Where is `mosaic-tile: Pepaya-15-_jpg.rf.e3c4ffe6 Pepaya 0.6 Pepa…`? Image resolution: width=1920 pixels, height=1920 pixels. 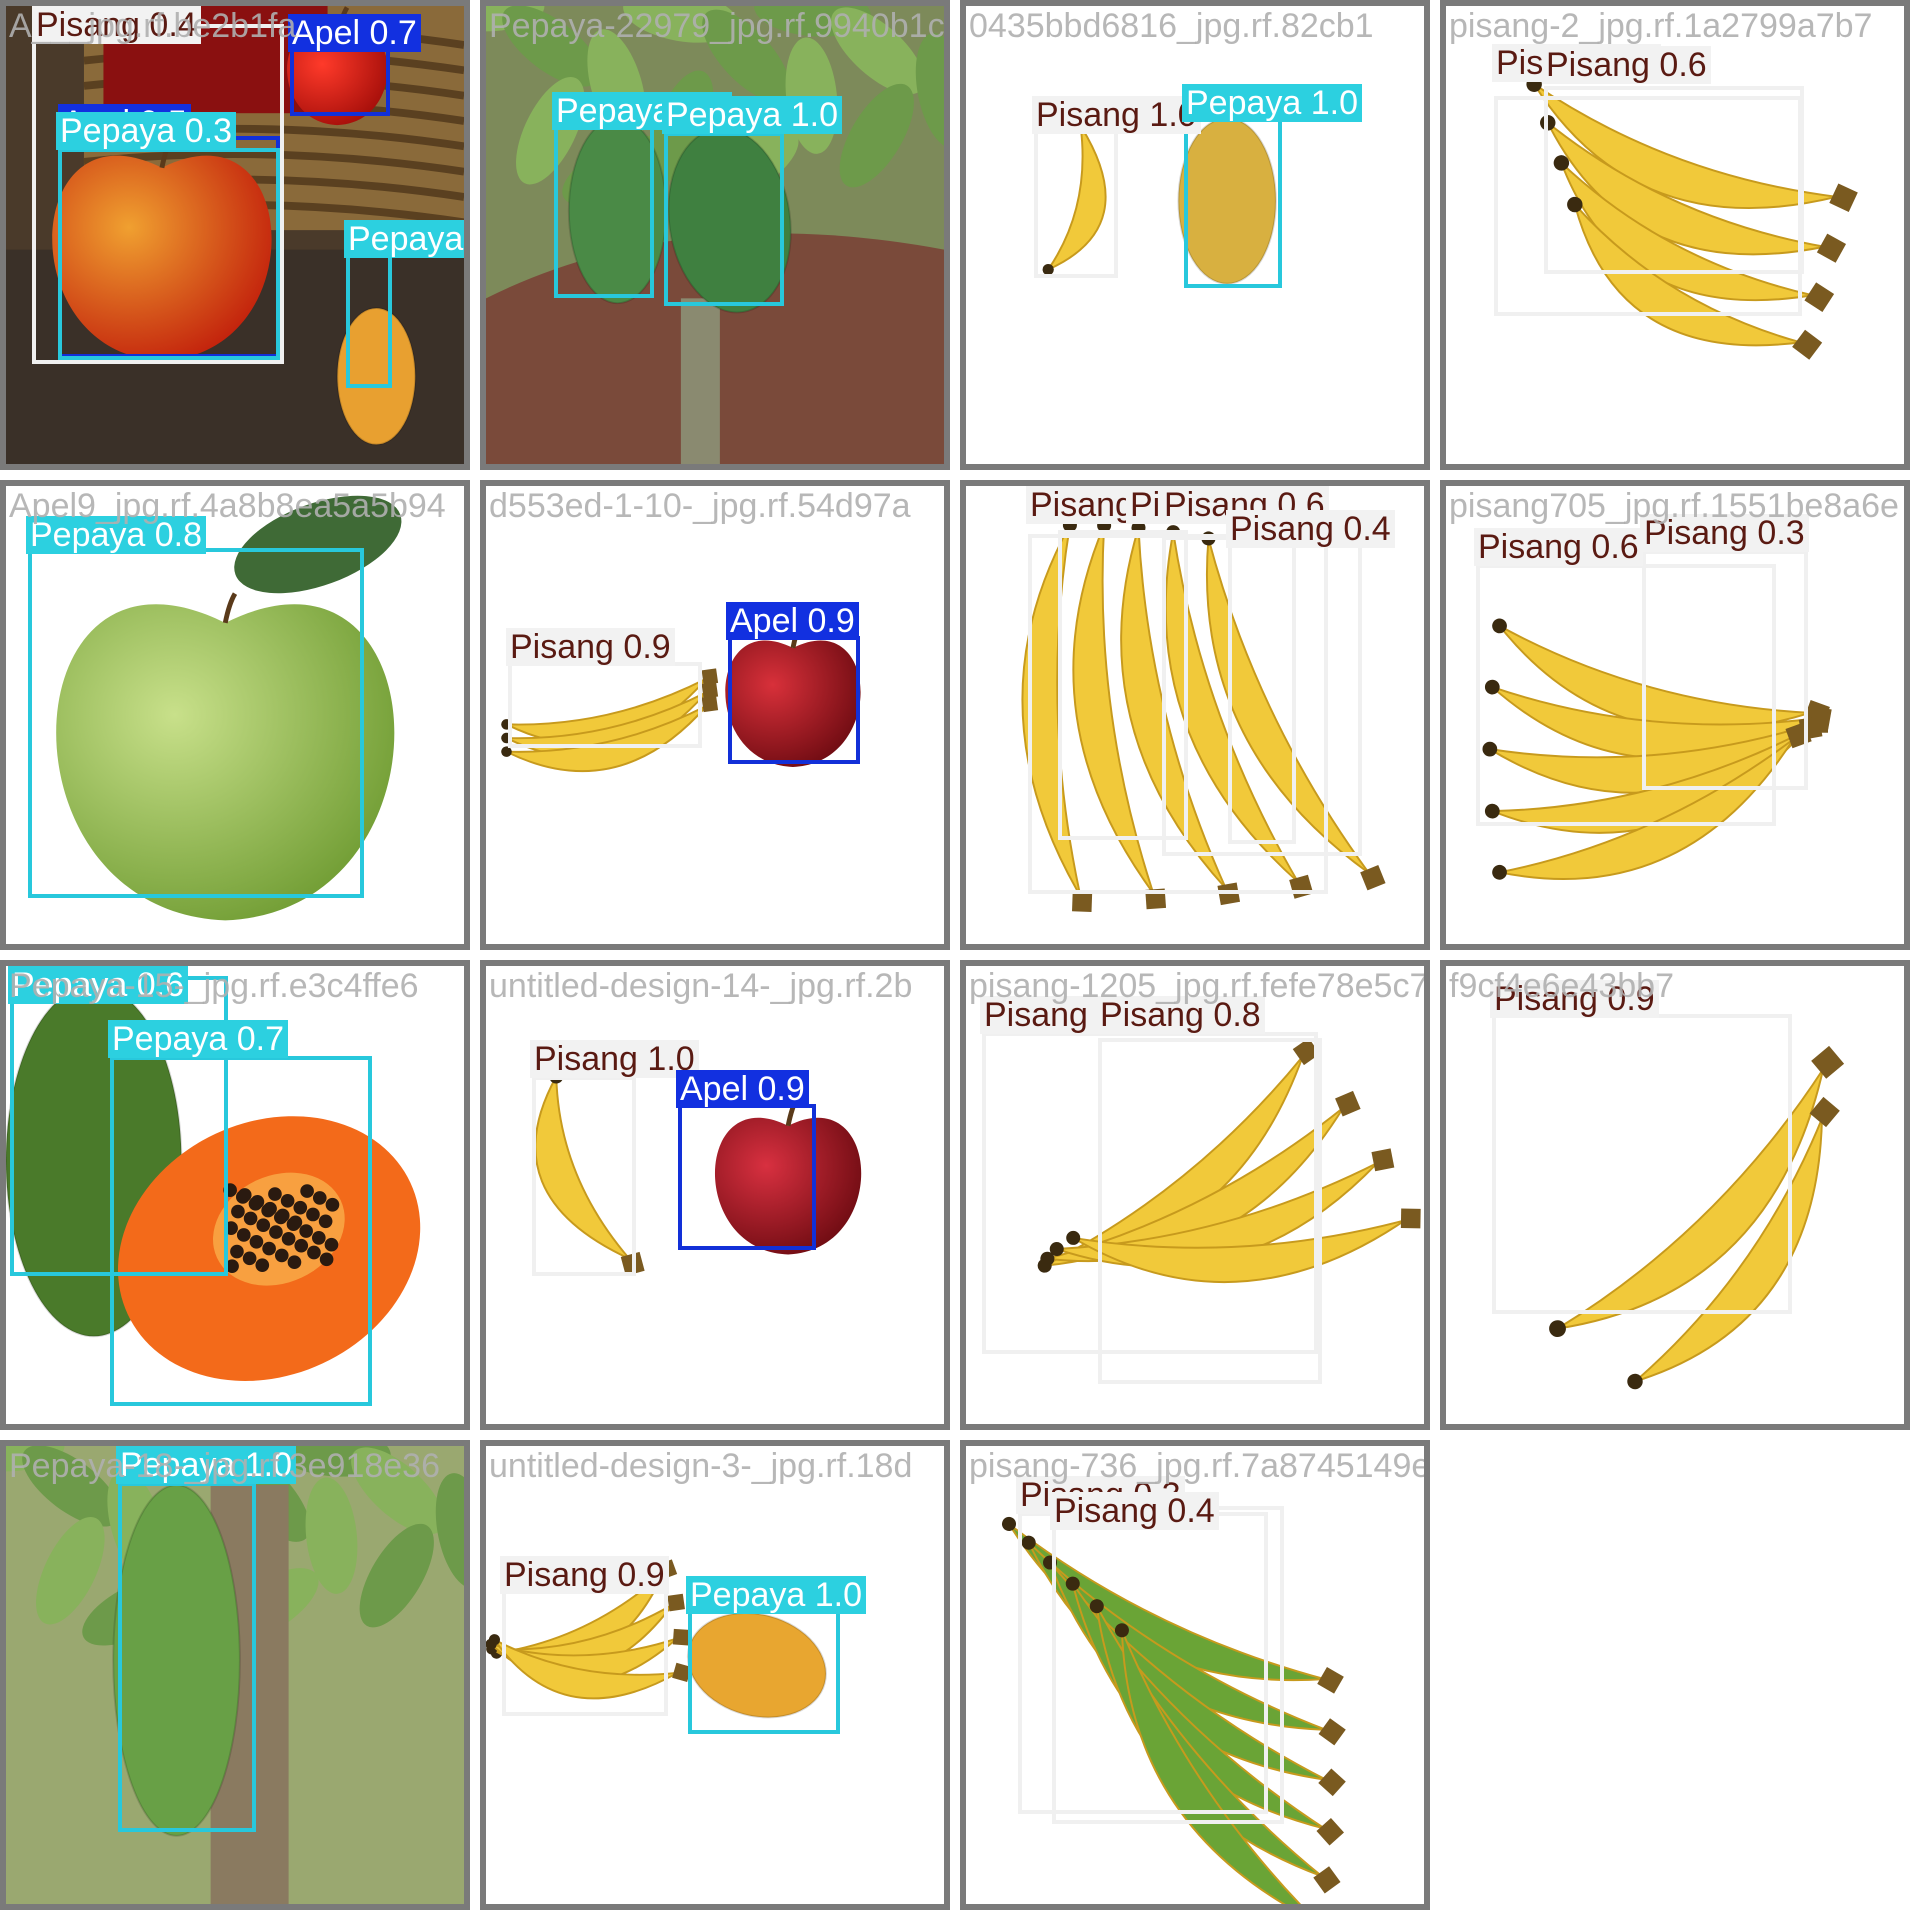
mosaic-tile: Pepaya-15-_jpg.rf.e3c4ffe6 Pepaya 0.6 Pepa… is located at coordinates (235, 1195).